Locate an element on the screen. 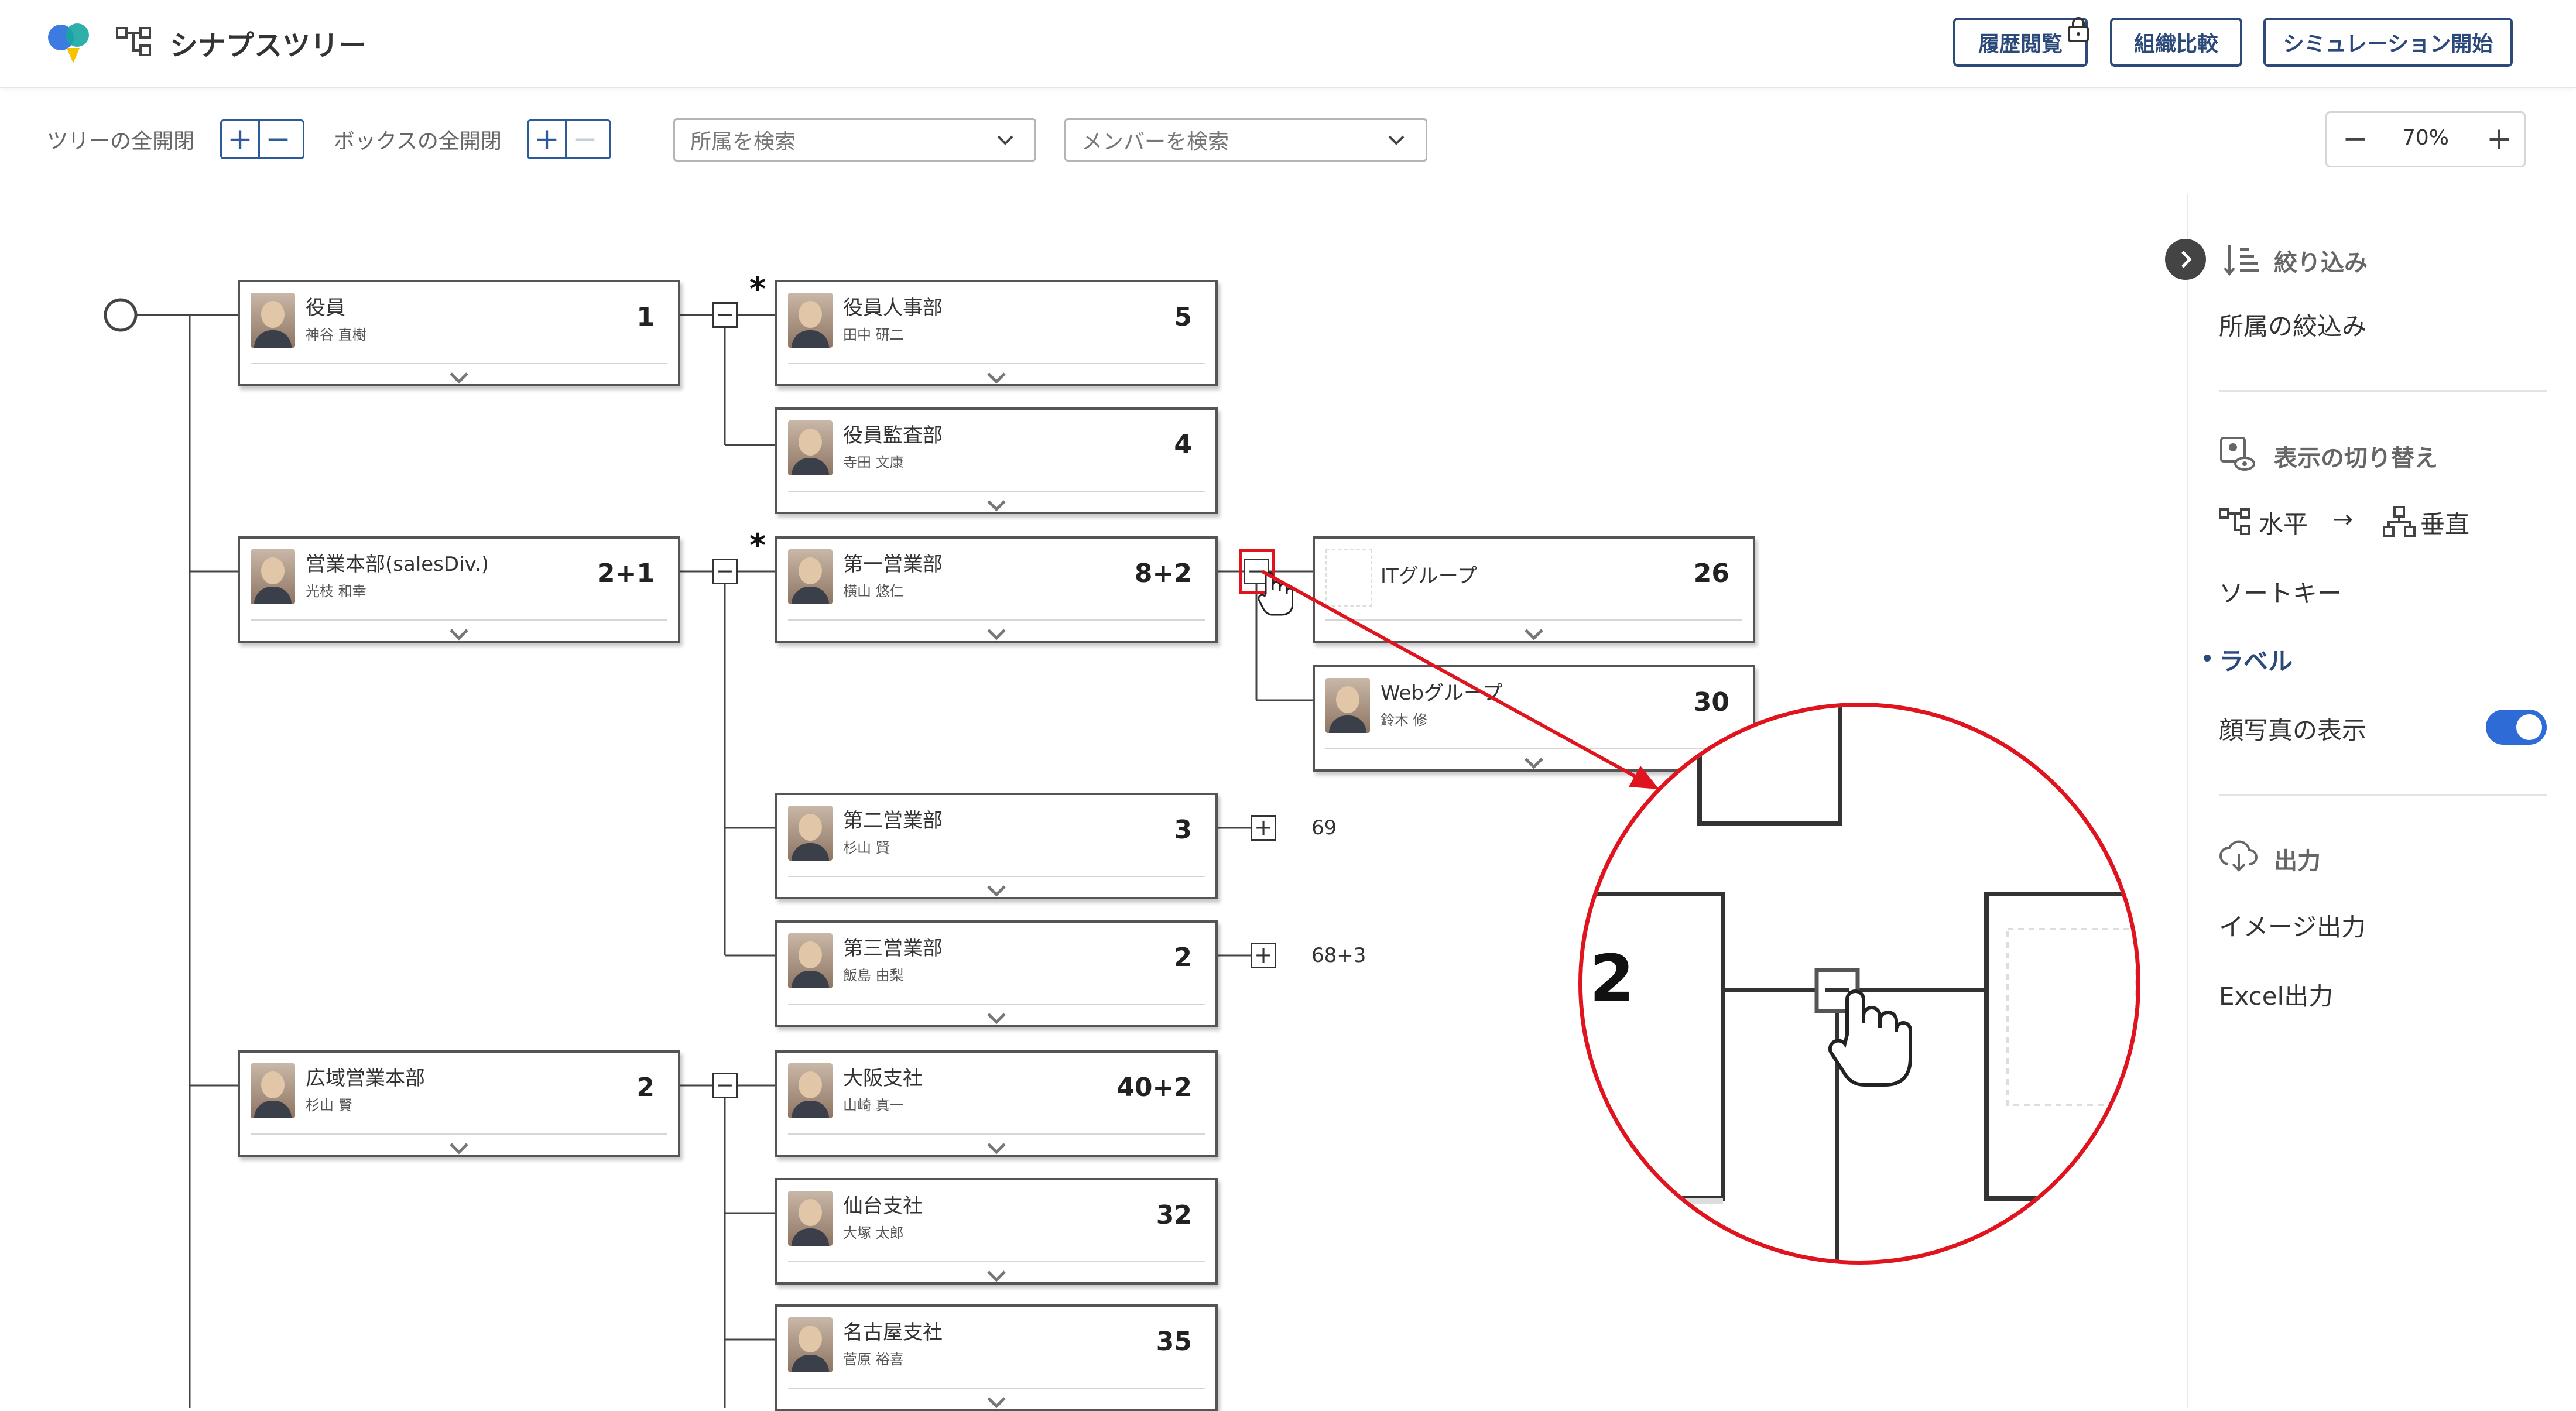 This screenshot has width=2576, height=1411. collapse-panel-button is located at coordinates (2185, 259).